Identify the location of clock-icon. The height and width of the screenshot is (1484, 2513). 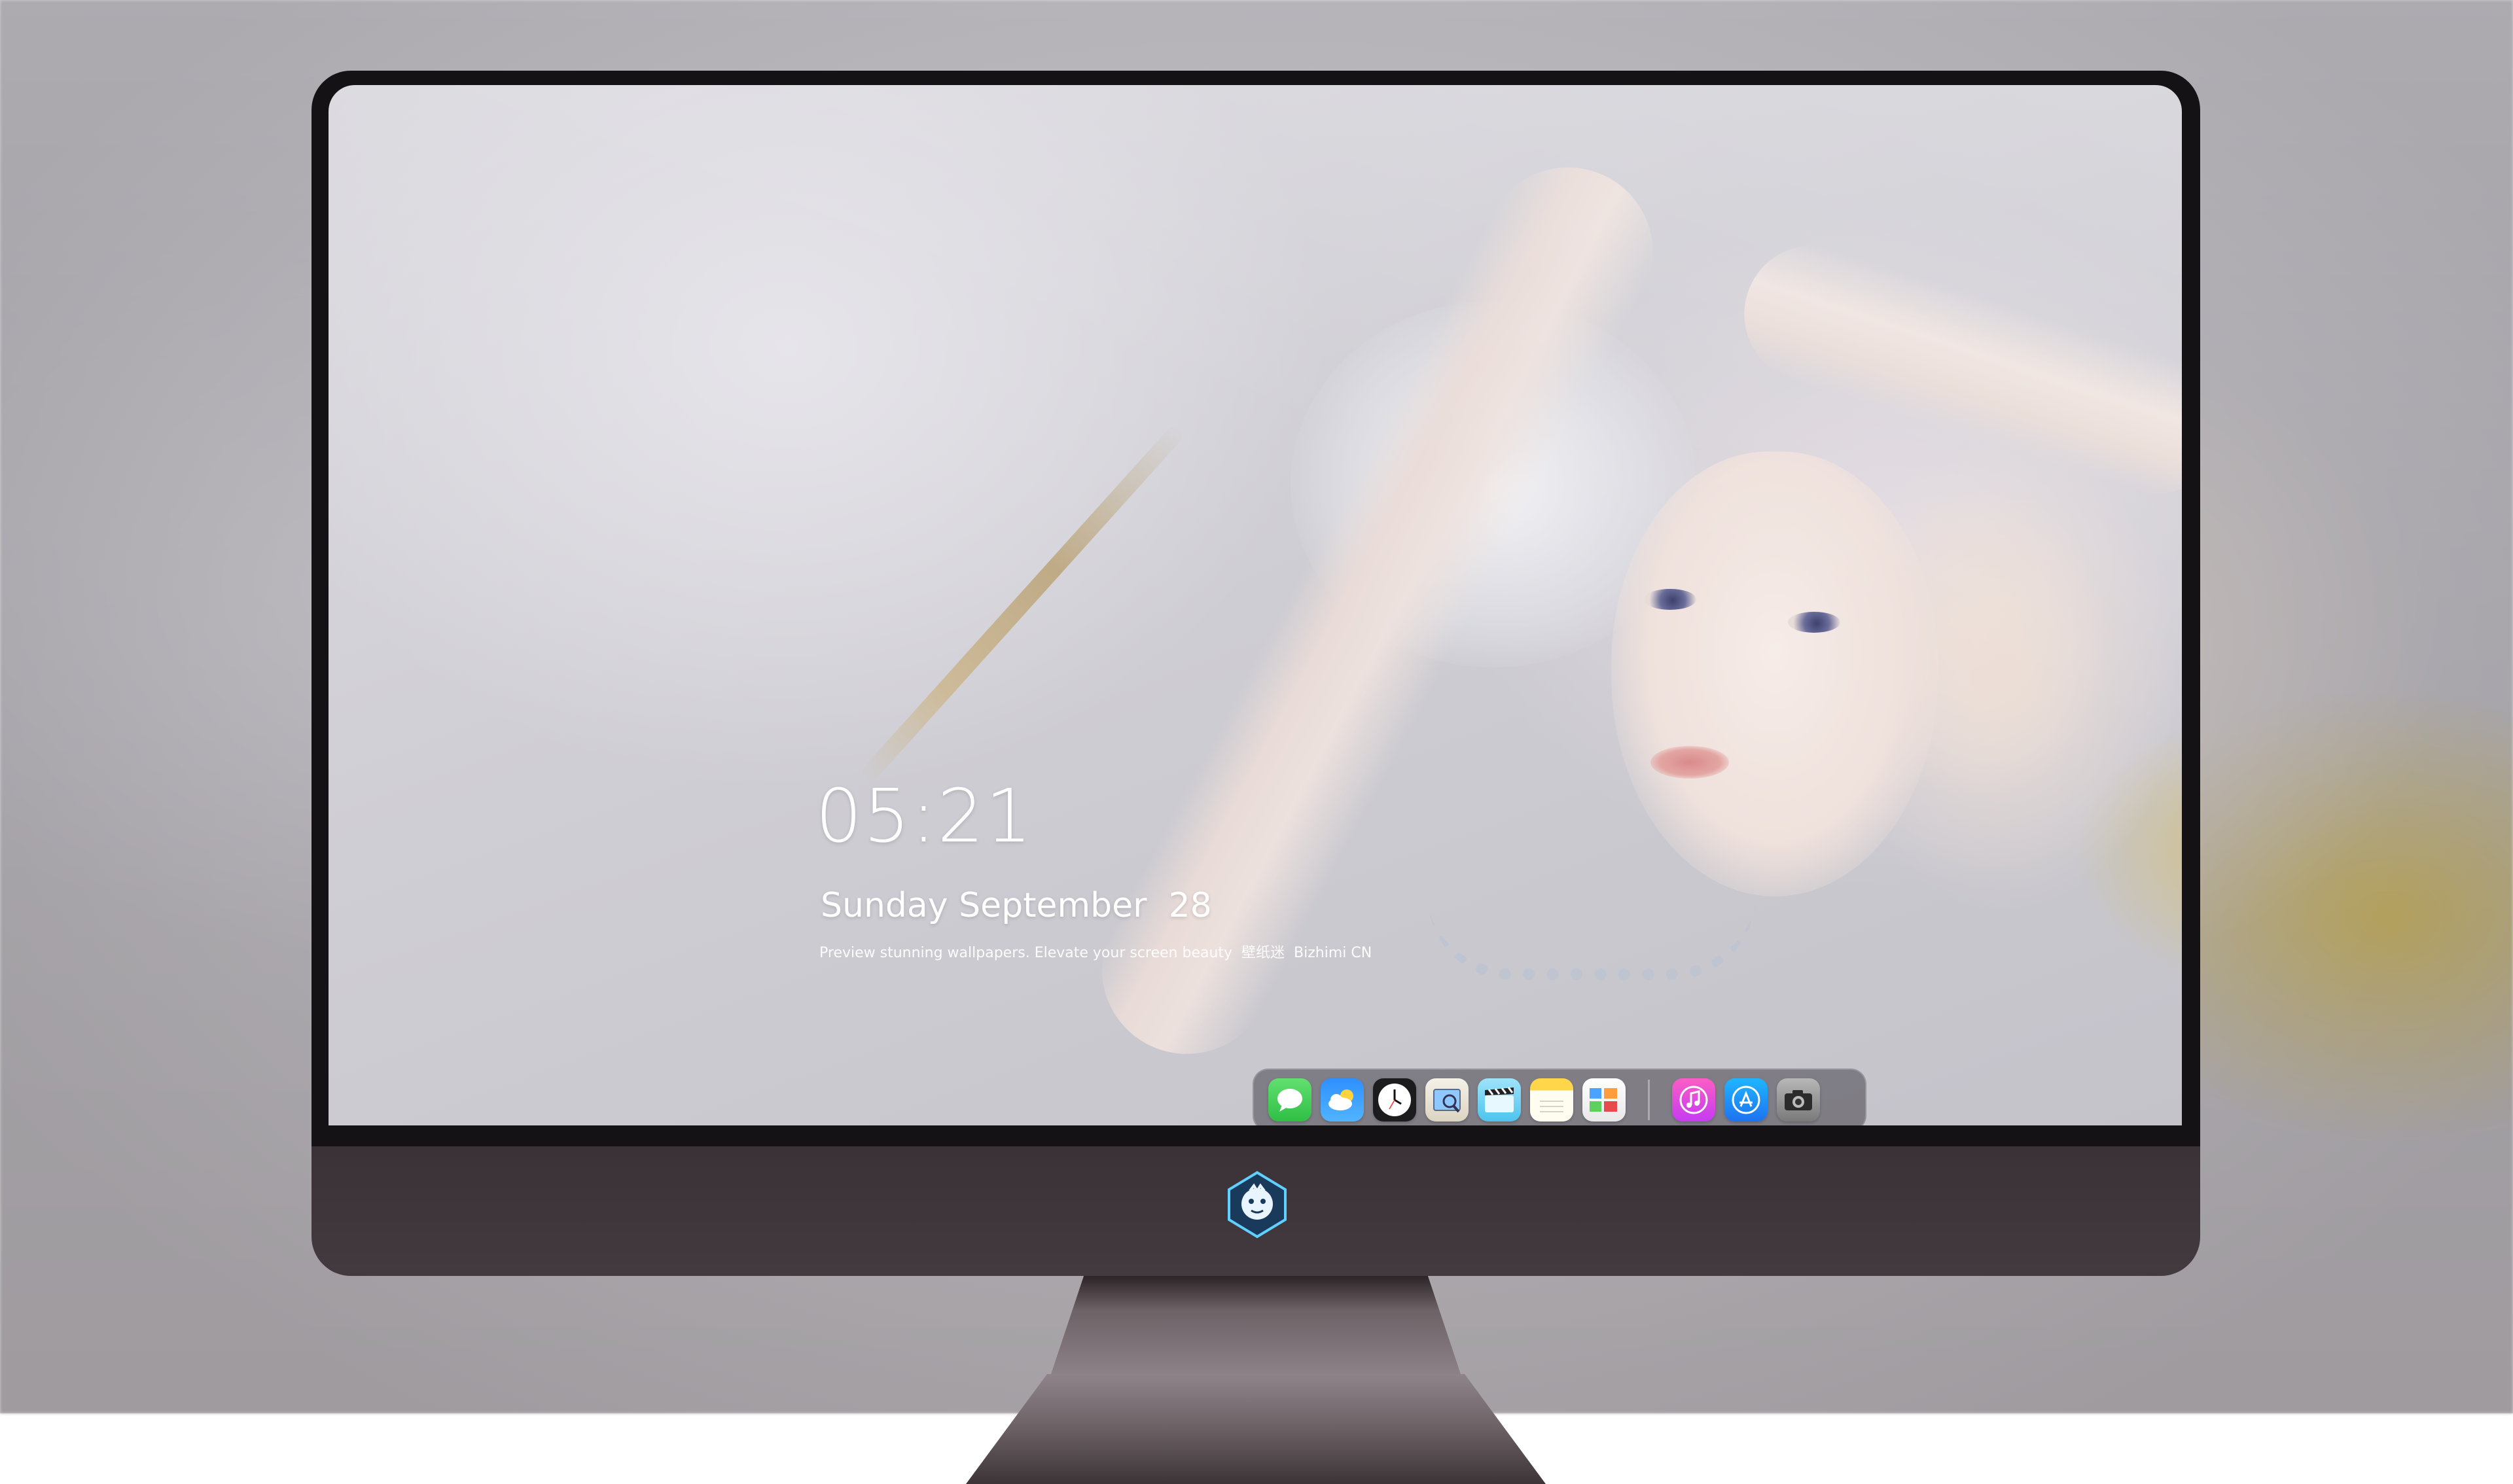
(1394, 1100).